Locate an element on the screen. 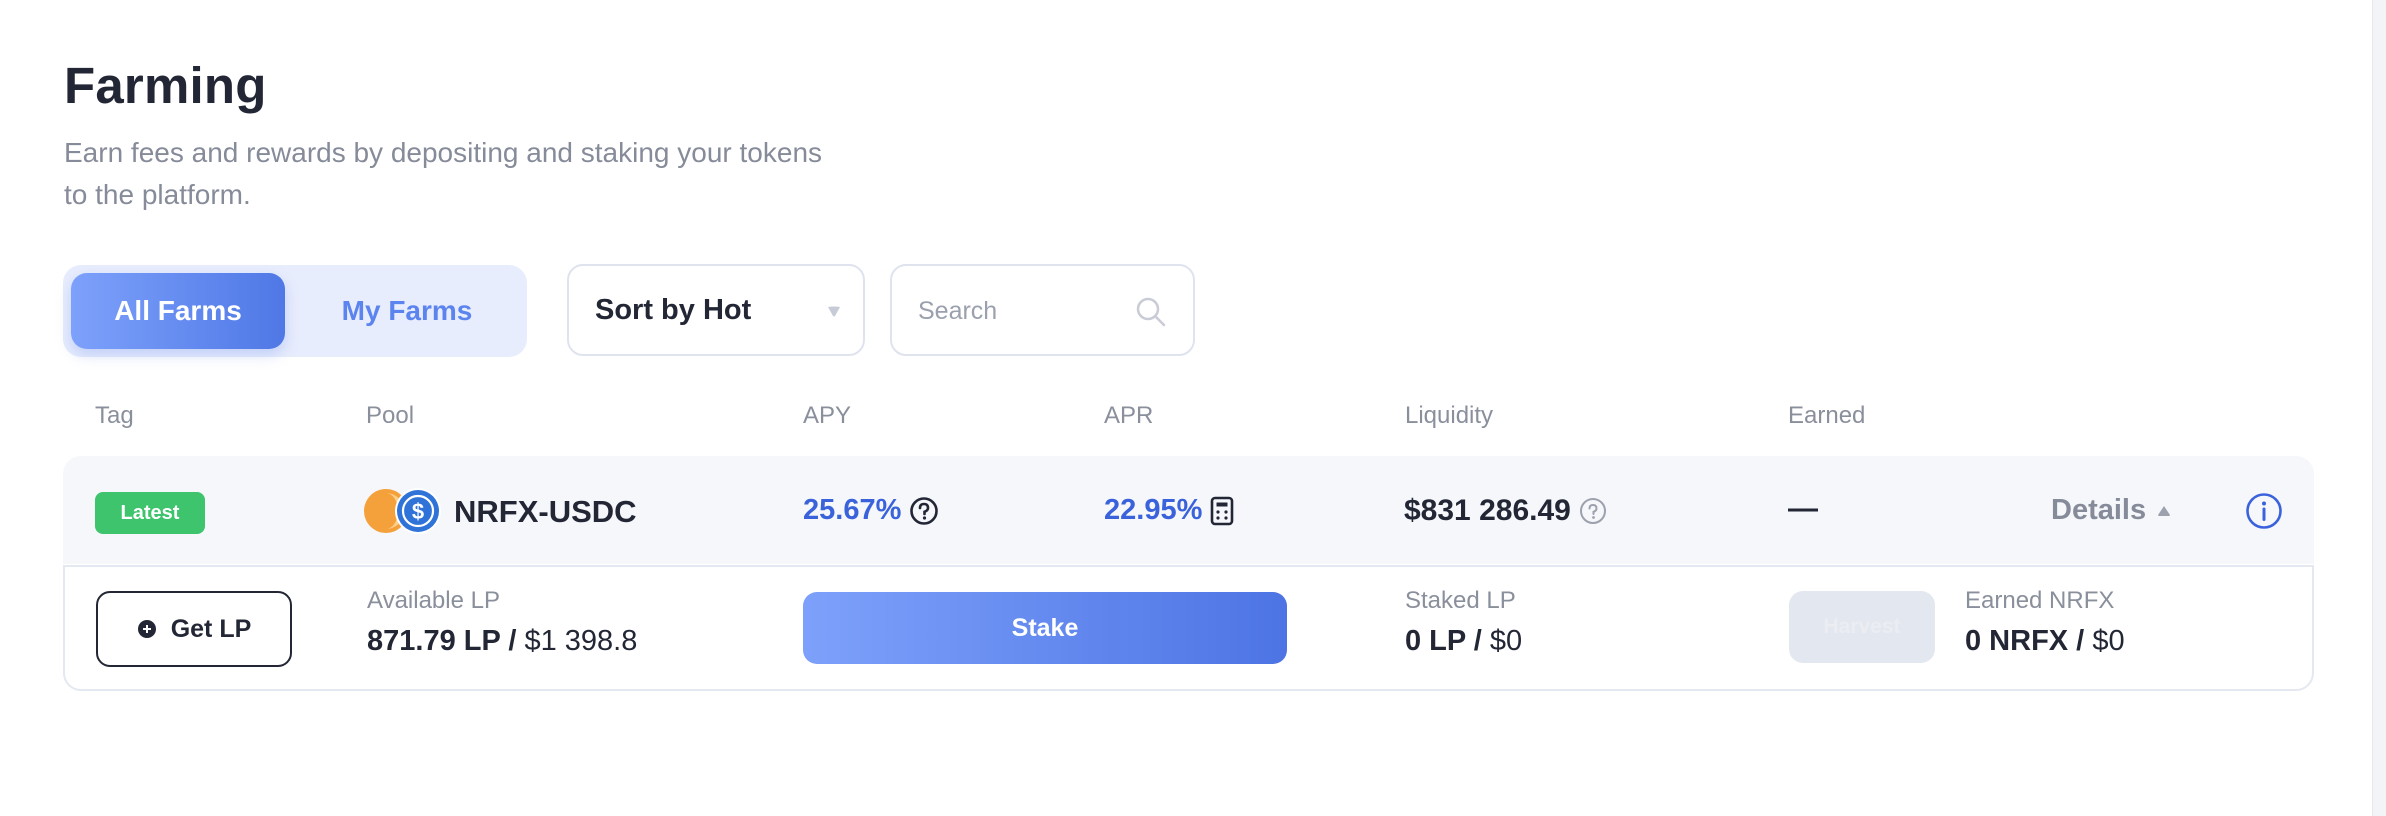 The height and width of the screenshot is (816, 2386). search-input is located at coordinates (1023, 311).